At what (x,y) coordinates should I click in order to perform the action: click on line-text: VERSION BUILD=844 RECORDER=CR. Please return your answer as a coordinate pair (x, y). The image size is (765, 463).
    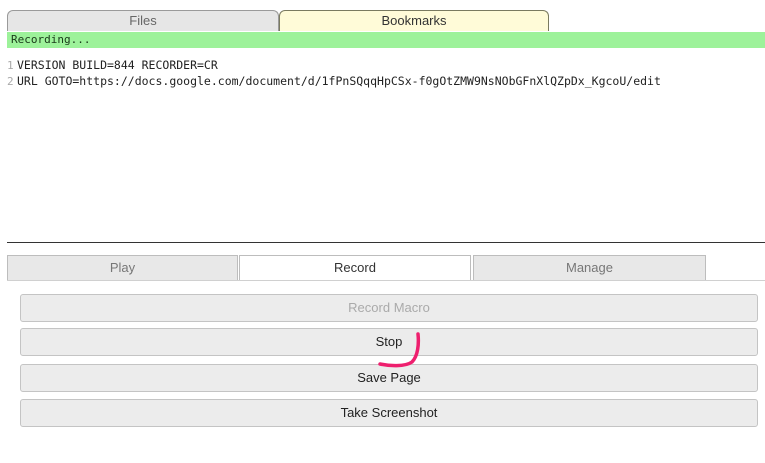
    Looking at the image, I should click on (117, 65).